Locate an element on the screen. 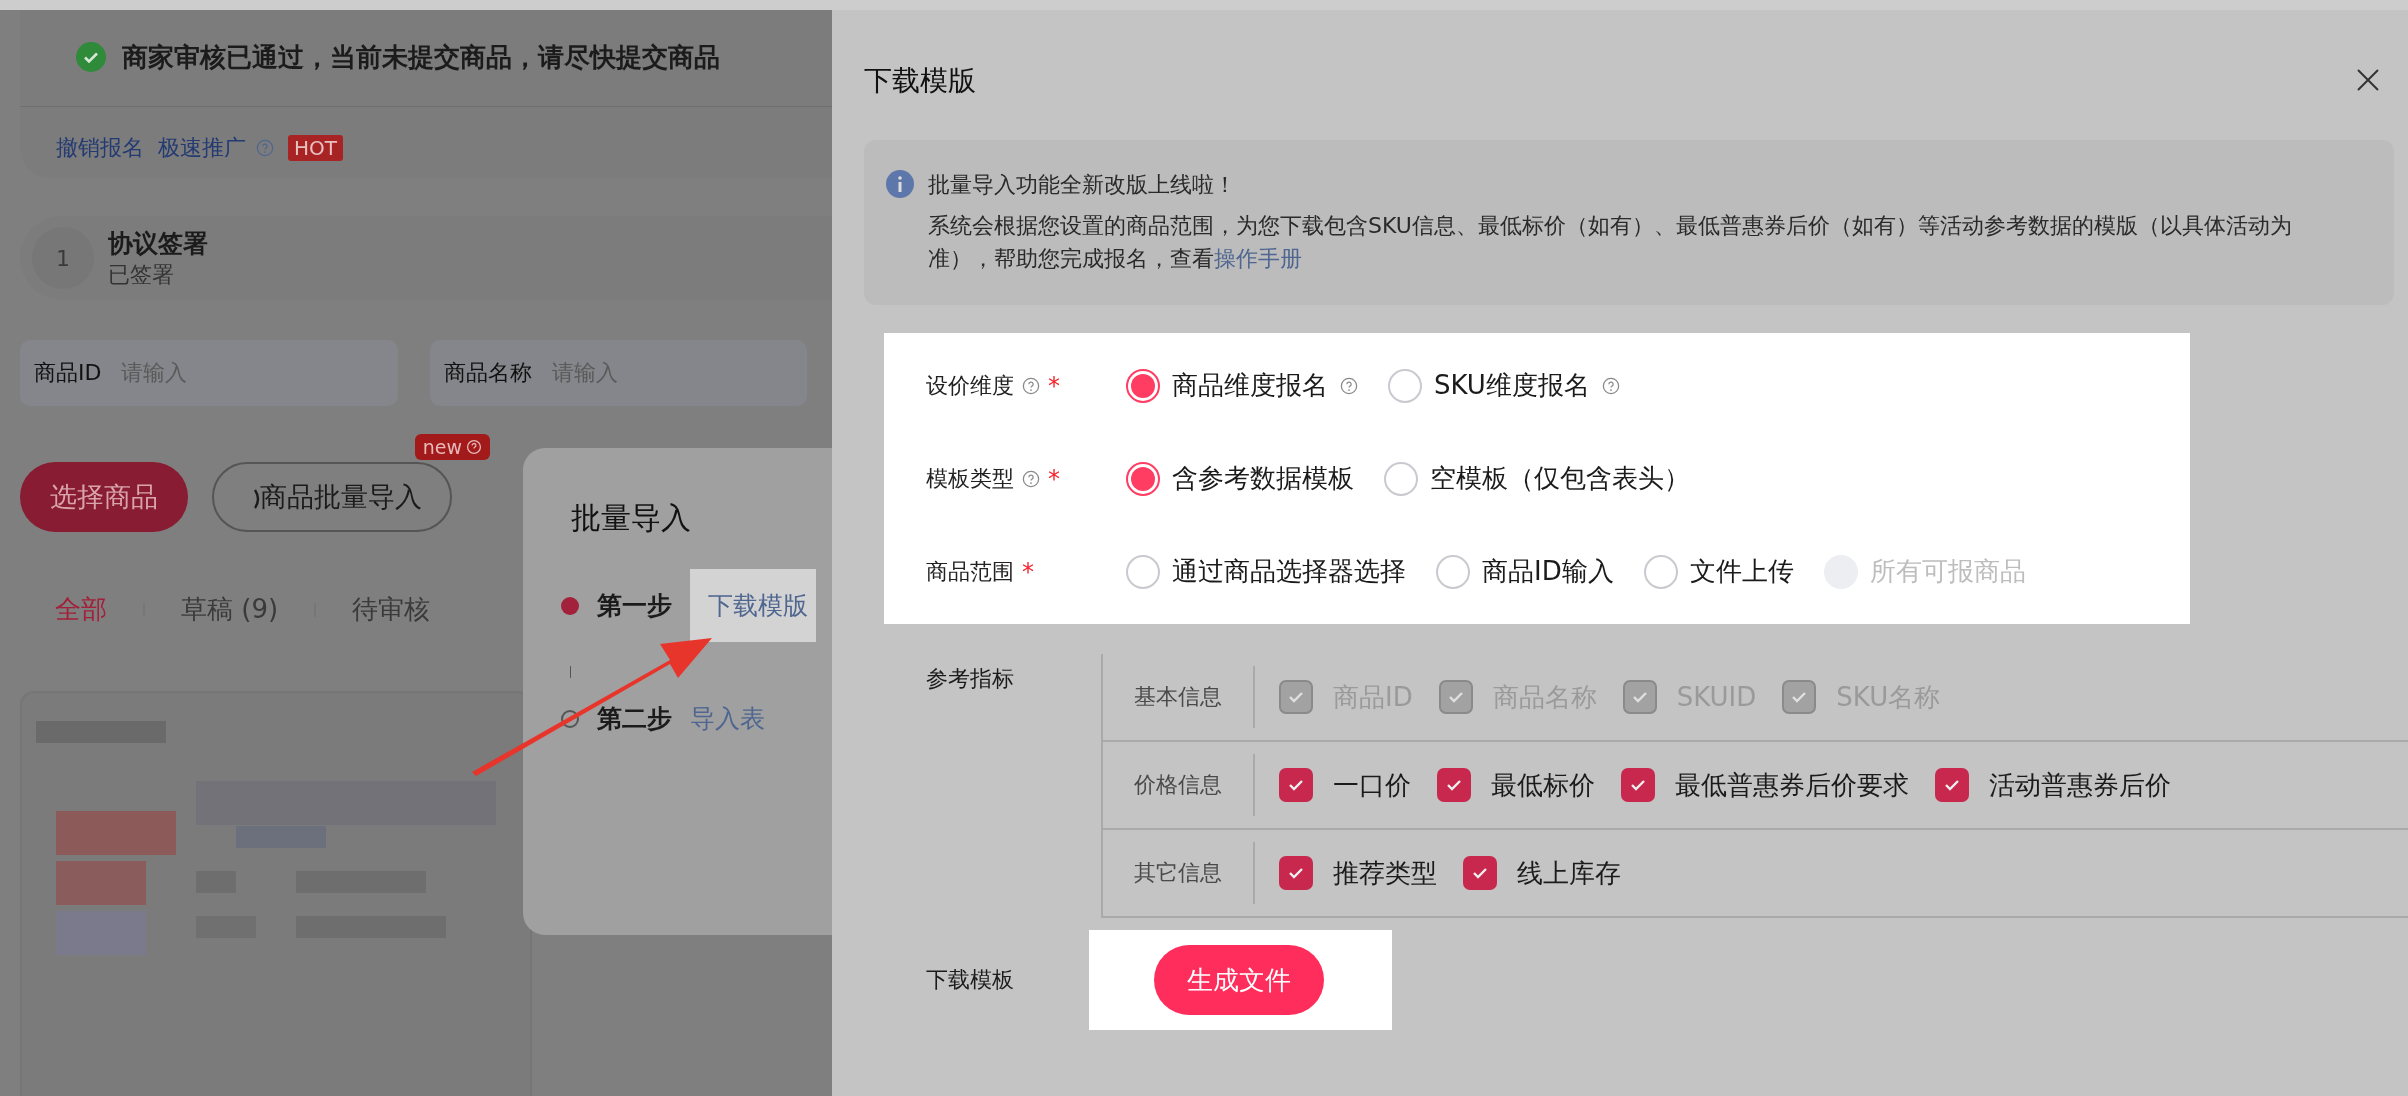 Image resolution: width=2408 pixels, height=1096 pixels. checkbox-option: 活动普惠券后价 is located at coordinates (2053, 785).